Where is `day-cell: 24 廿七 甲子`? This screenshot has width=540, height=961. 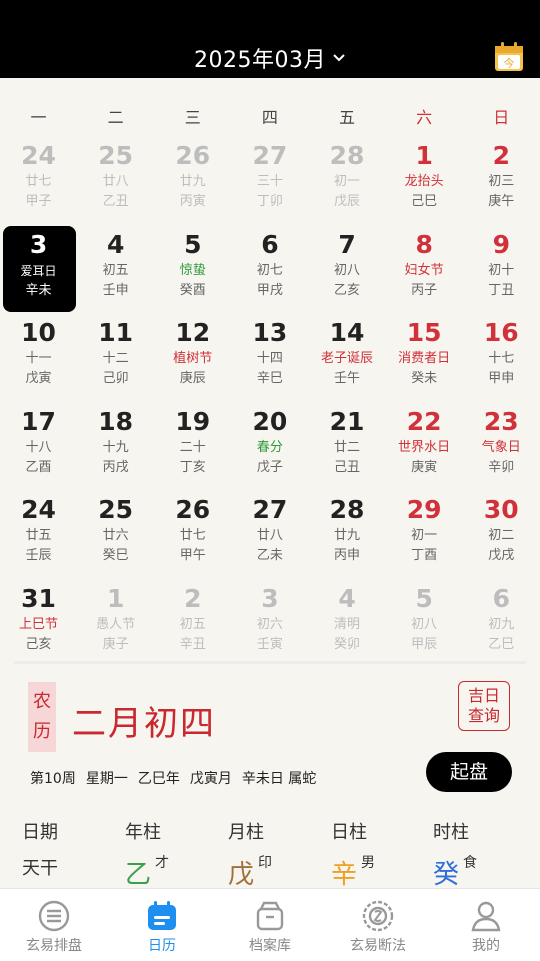
day-cell: 24 廿七 甲子 is located at coordinates (38, 180).